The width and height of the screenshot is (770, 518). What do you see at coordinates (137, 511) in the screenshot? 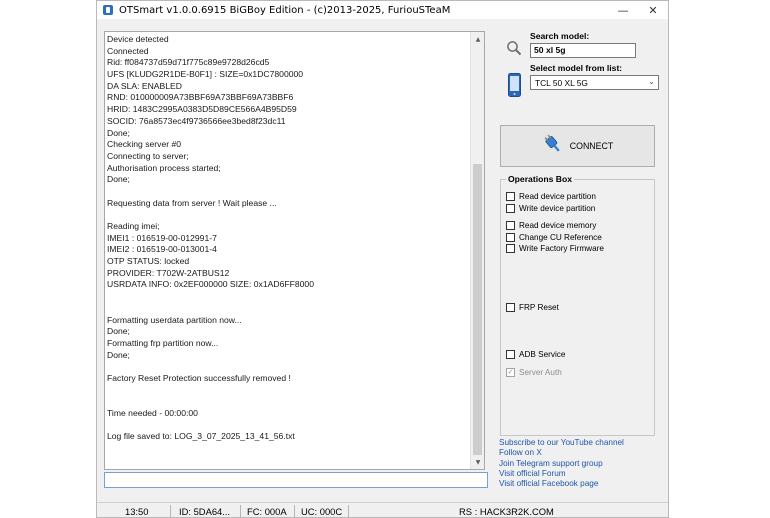
I see `status-time: 13:50` at bounding box center [137, 511].